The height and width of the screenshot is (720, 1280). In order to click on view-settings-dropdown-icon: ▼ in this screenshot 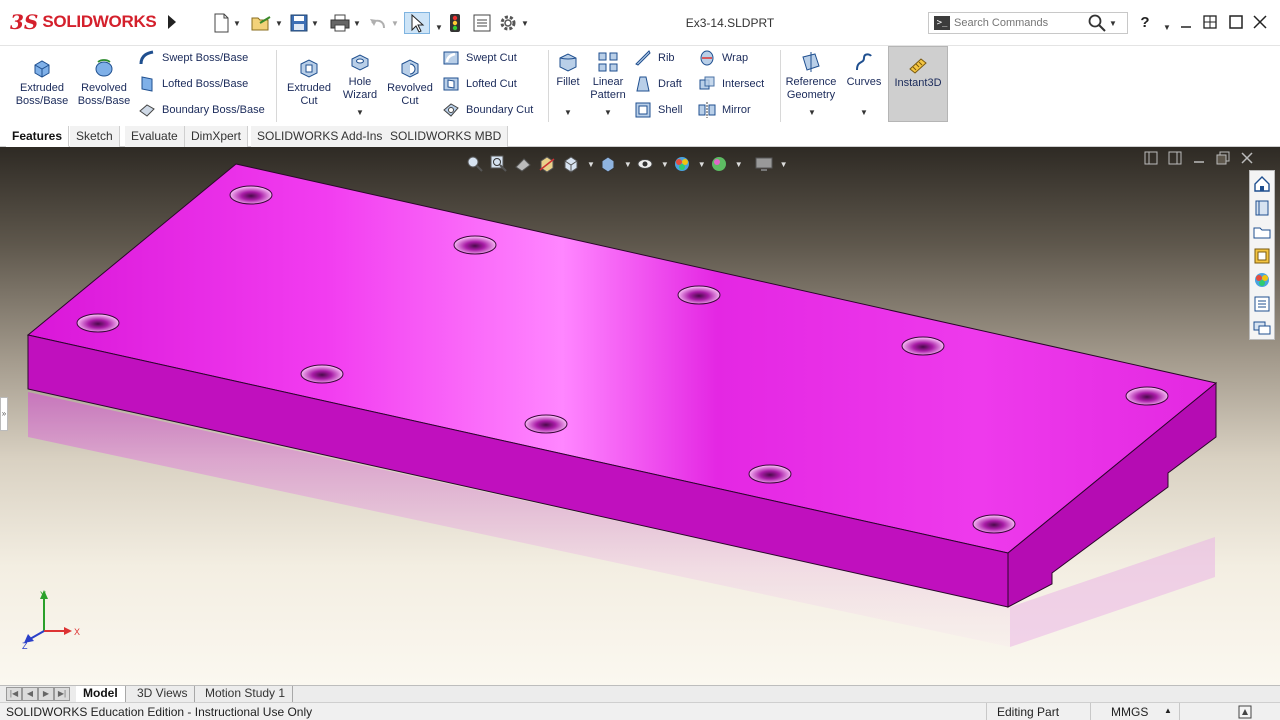, I will do `click(784, 164)`.